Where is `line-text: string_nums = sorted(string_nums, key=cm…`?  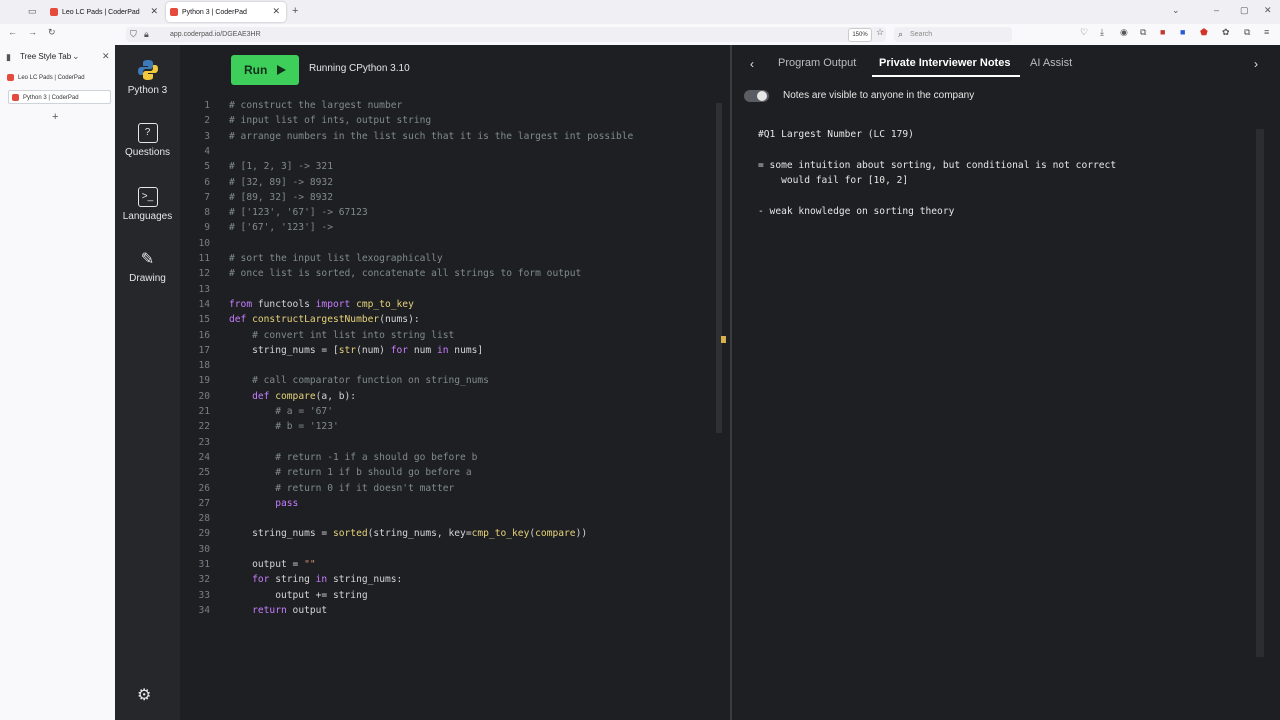
line-text: string_nums = sorted(string_nums, key=cm… is located at coordinates (408, 534).